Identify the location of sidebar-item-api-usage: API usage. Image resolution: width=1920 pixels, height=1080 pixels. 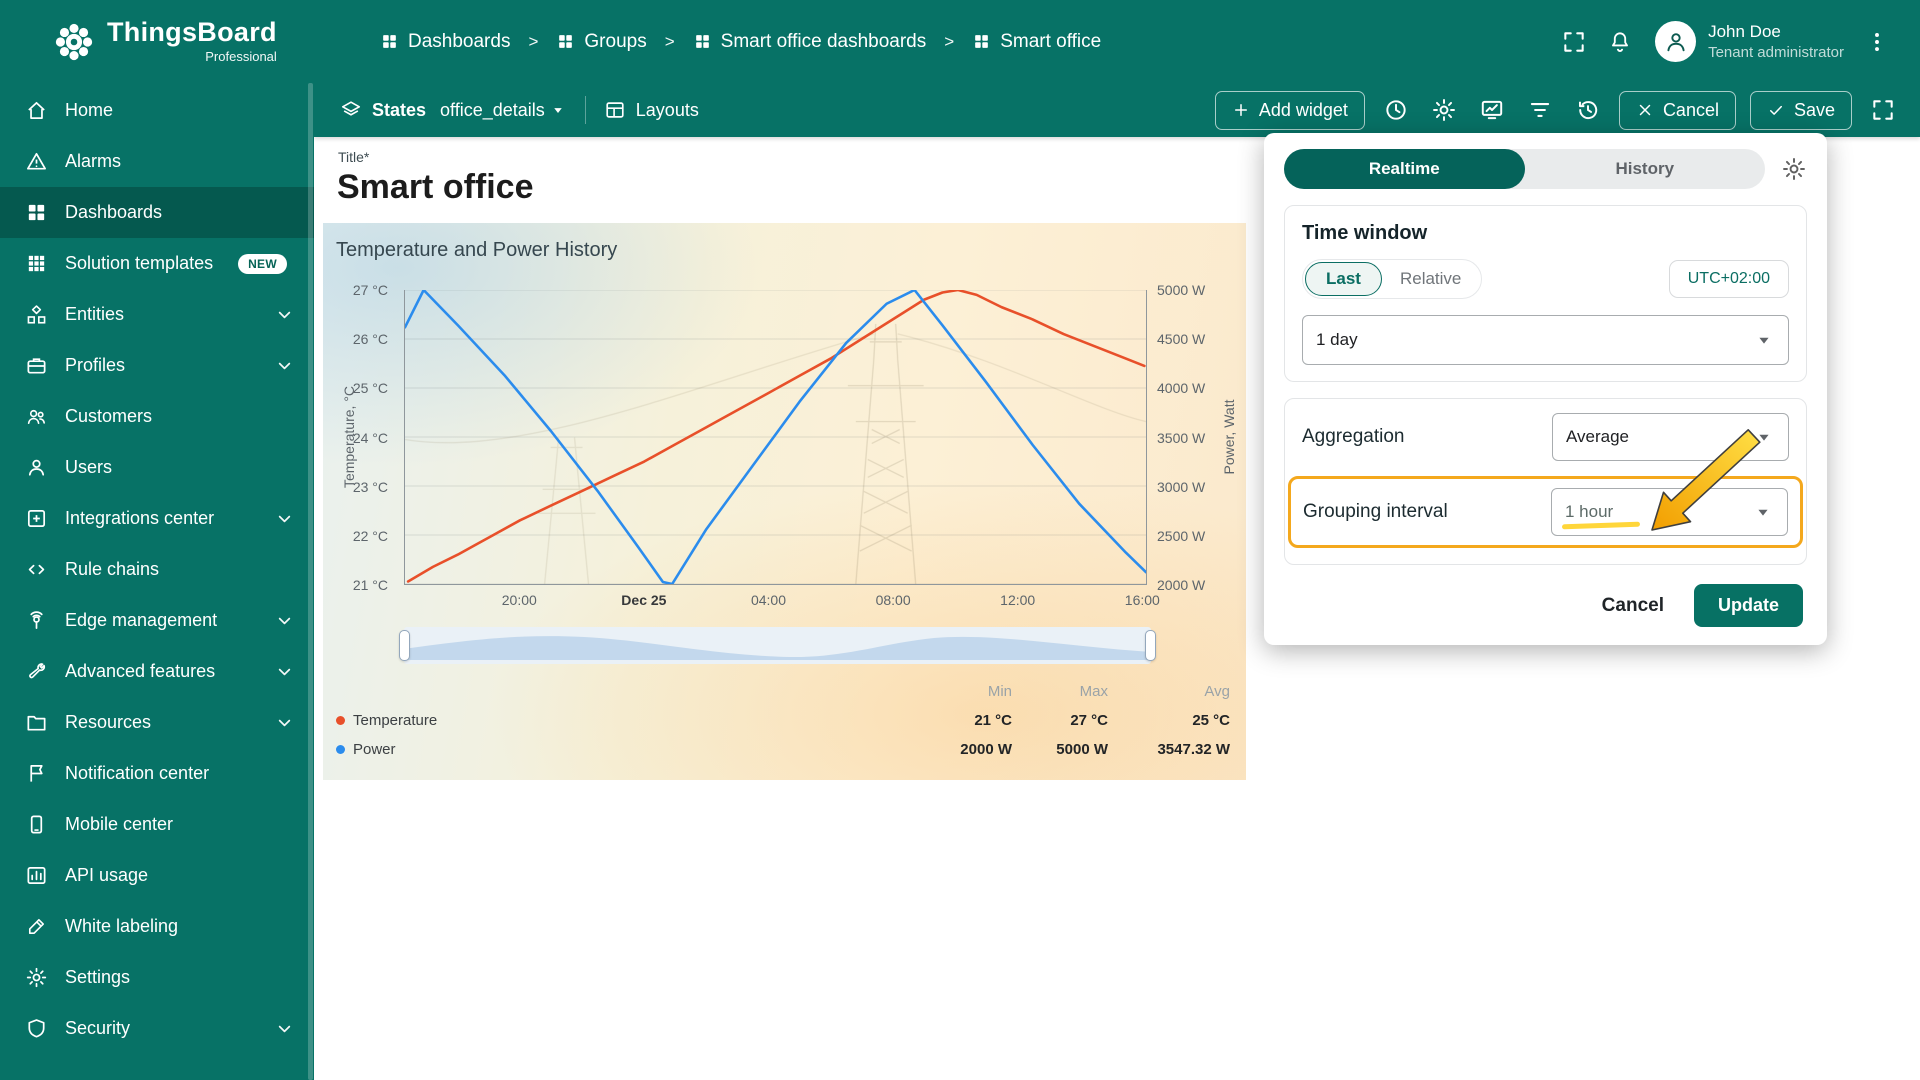
(157, 875).